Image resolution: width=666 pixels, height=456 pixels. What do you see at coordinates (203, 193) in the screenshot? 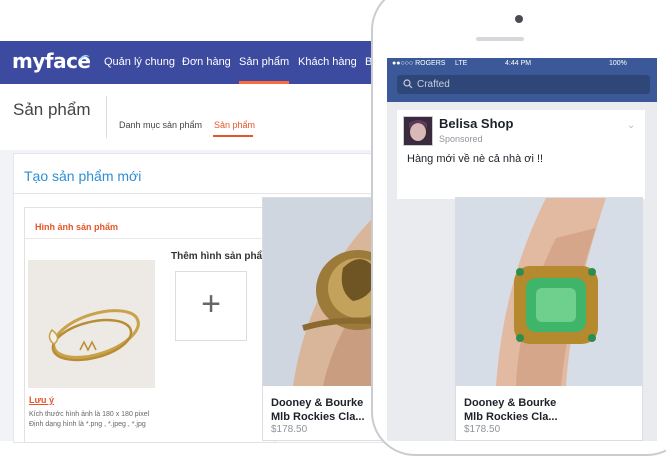
I see `card-divider` at bounding box center [203, 193].